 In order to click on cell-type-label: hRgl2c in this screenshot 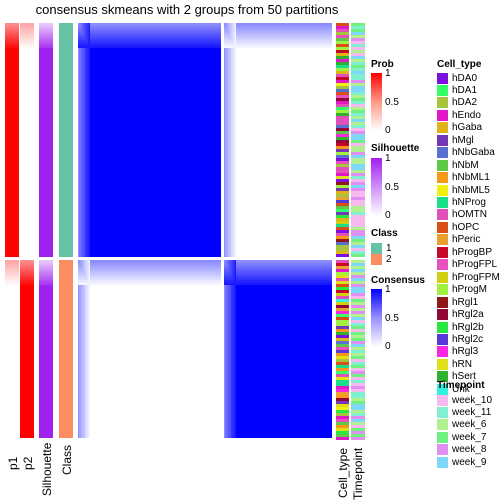, I will do `click(468, 339)`.